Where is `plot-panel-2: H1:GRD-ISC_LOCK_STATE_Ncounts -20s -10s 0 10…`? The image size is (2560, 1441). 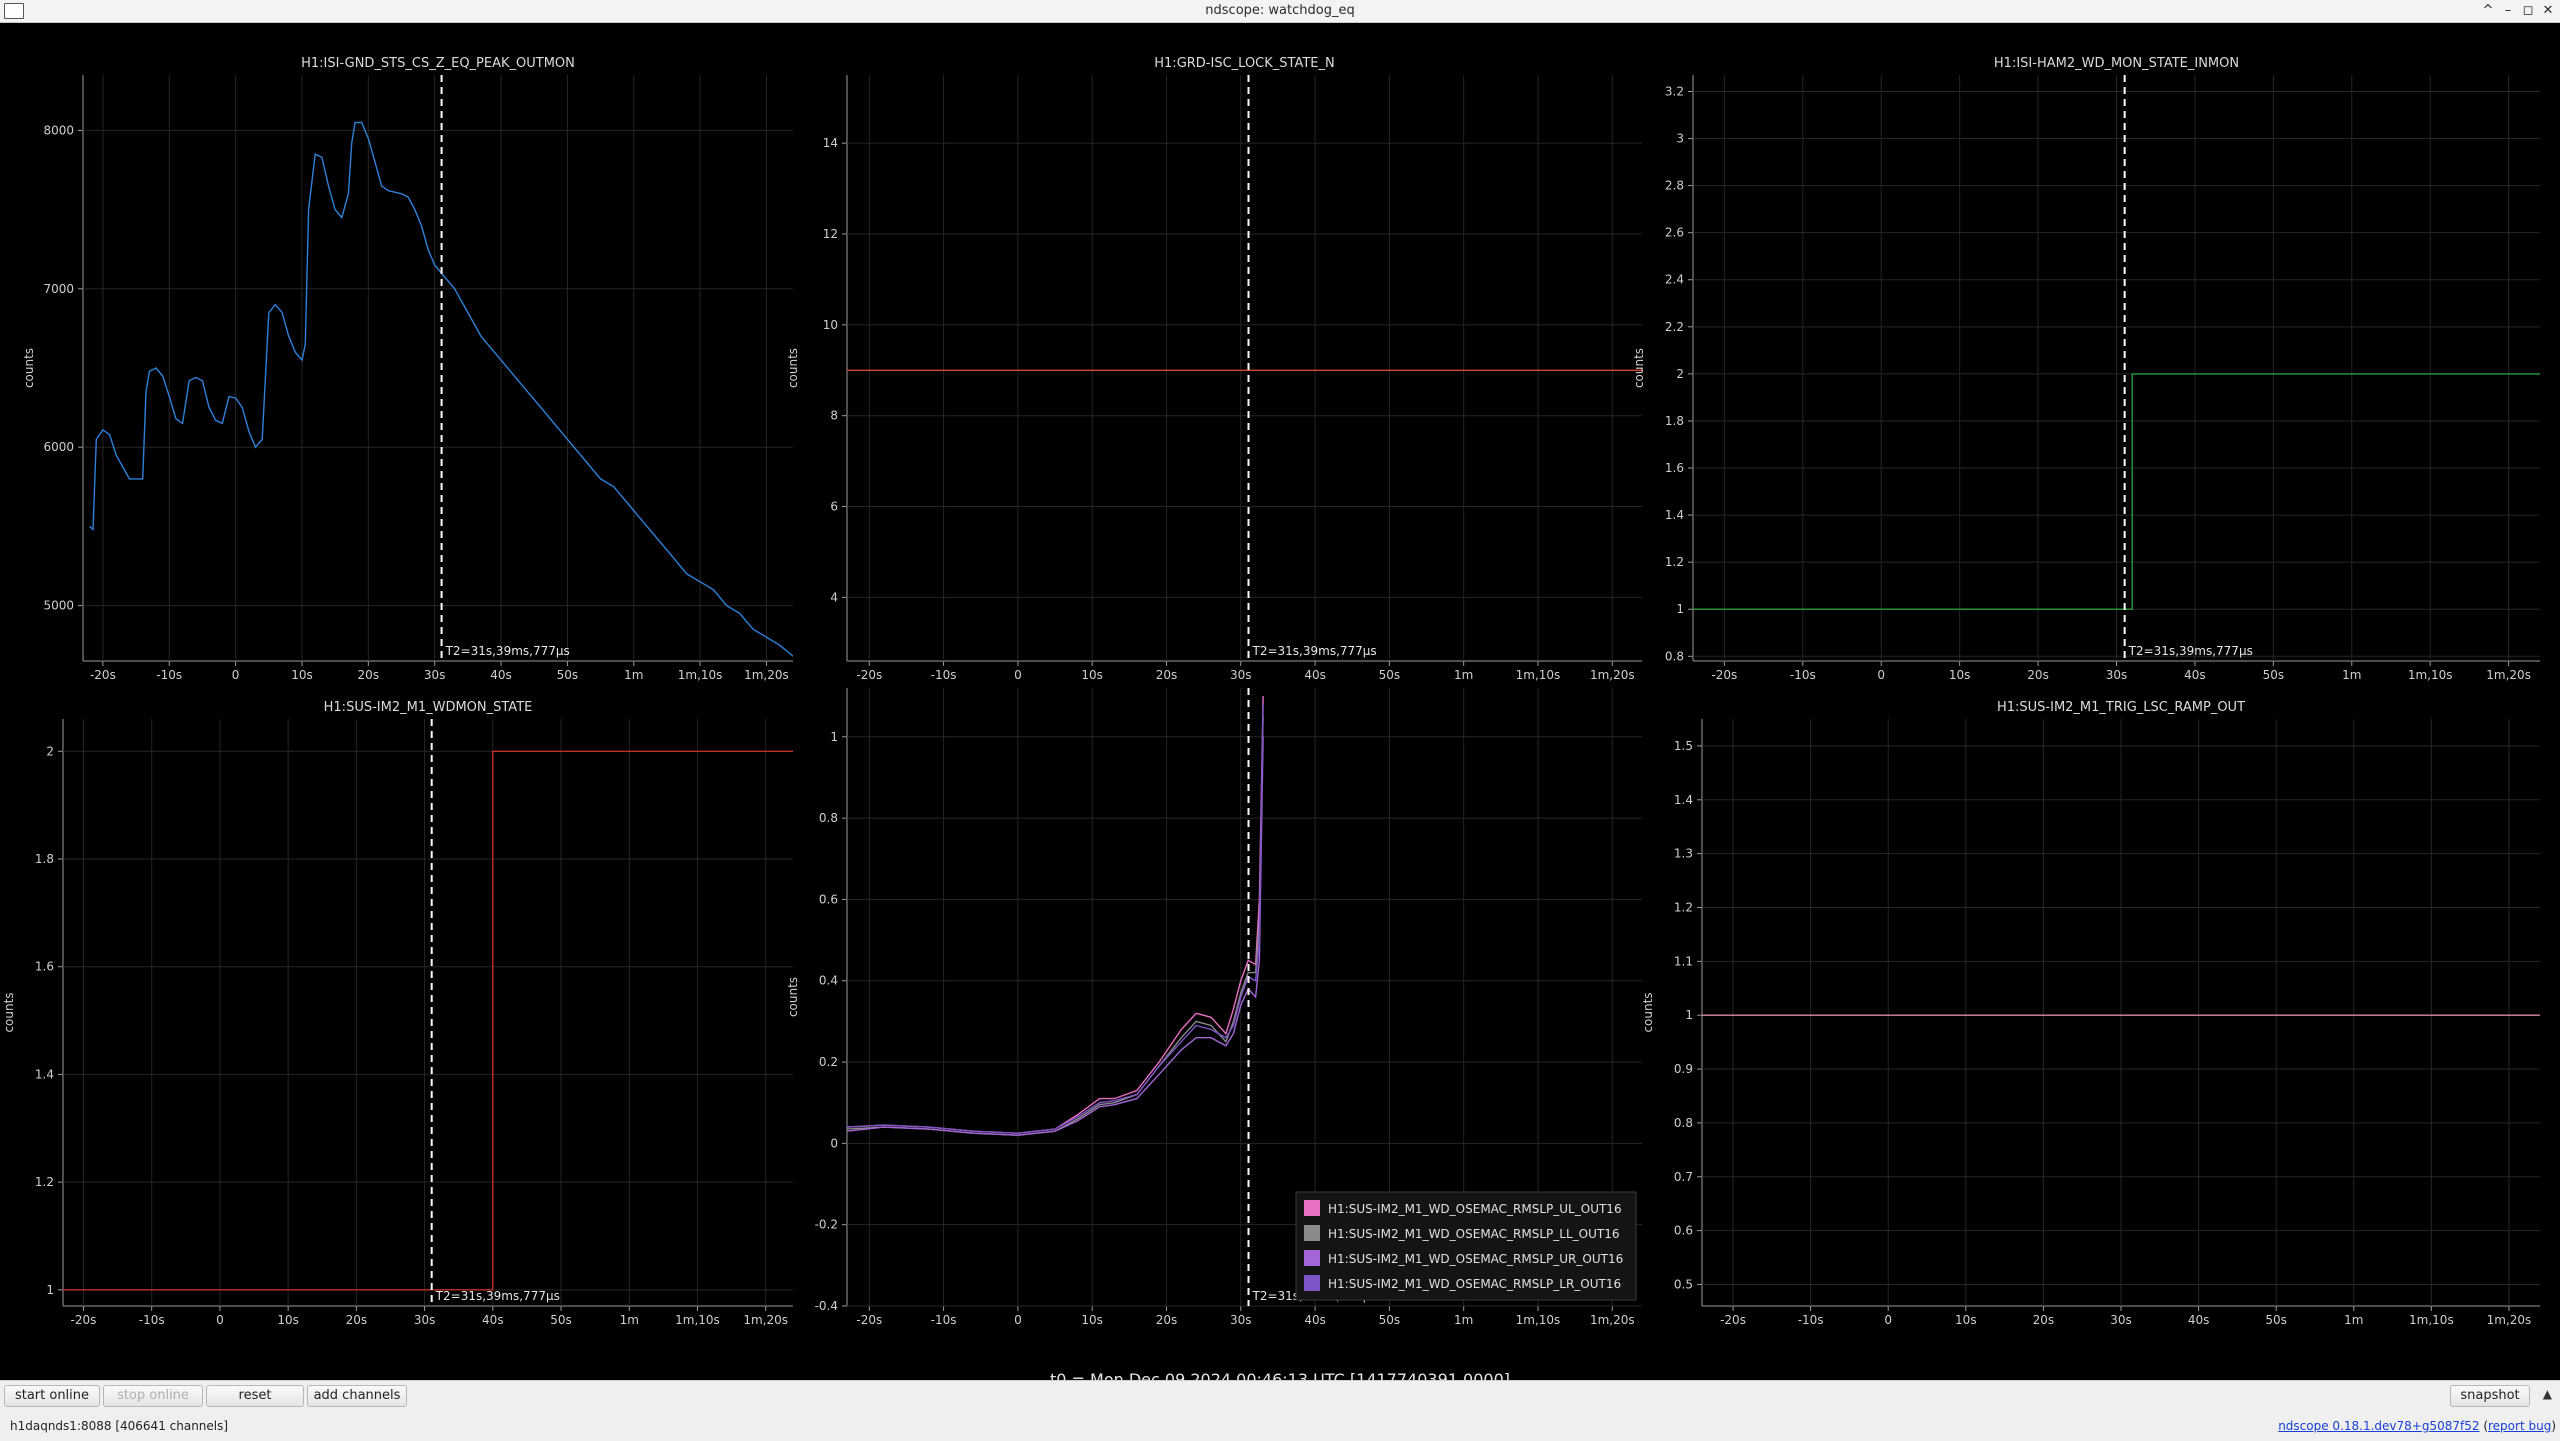 plot-panel-2: H1:GRD-ISC_LOCK_STATE_Ncounts -20s -10s 0 10… is located at coordinates (1214, 369).